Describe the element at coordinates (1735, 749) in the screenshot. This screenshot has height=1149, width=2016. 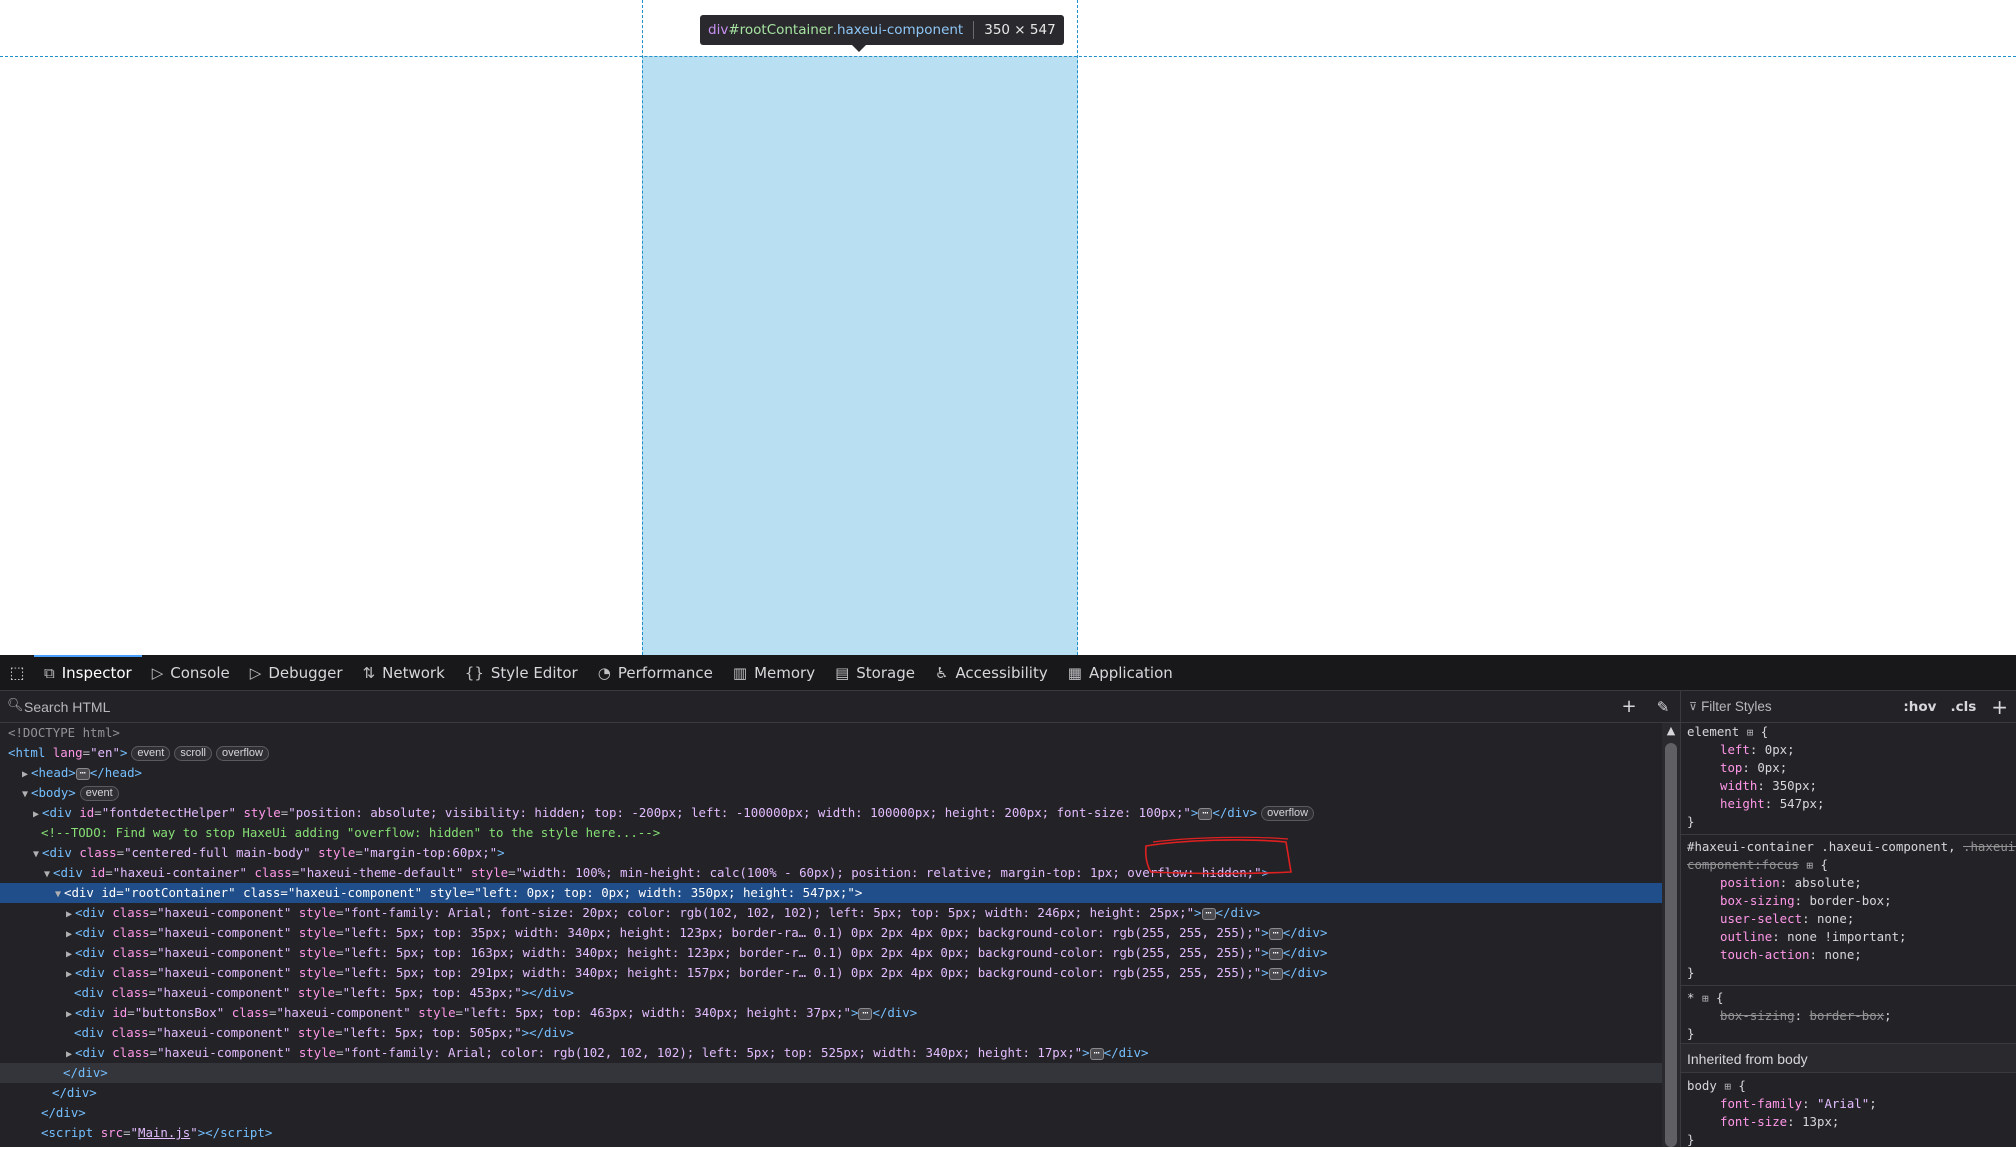
I see `css-property-name: left` at that location.